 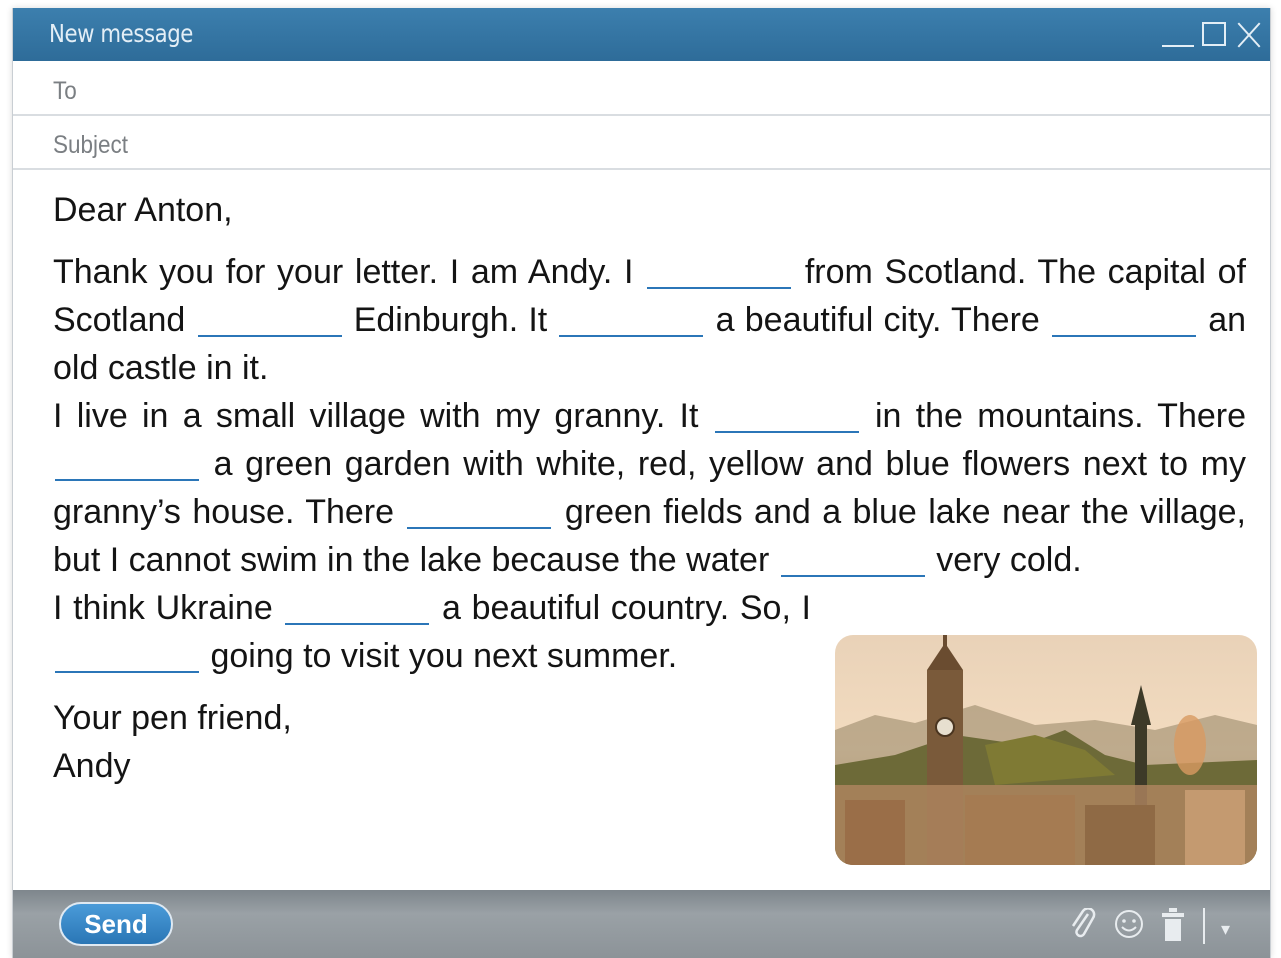 I want to click on window-title: New message, so click(x=121, y=33).